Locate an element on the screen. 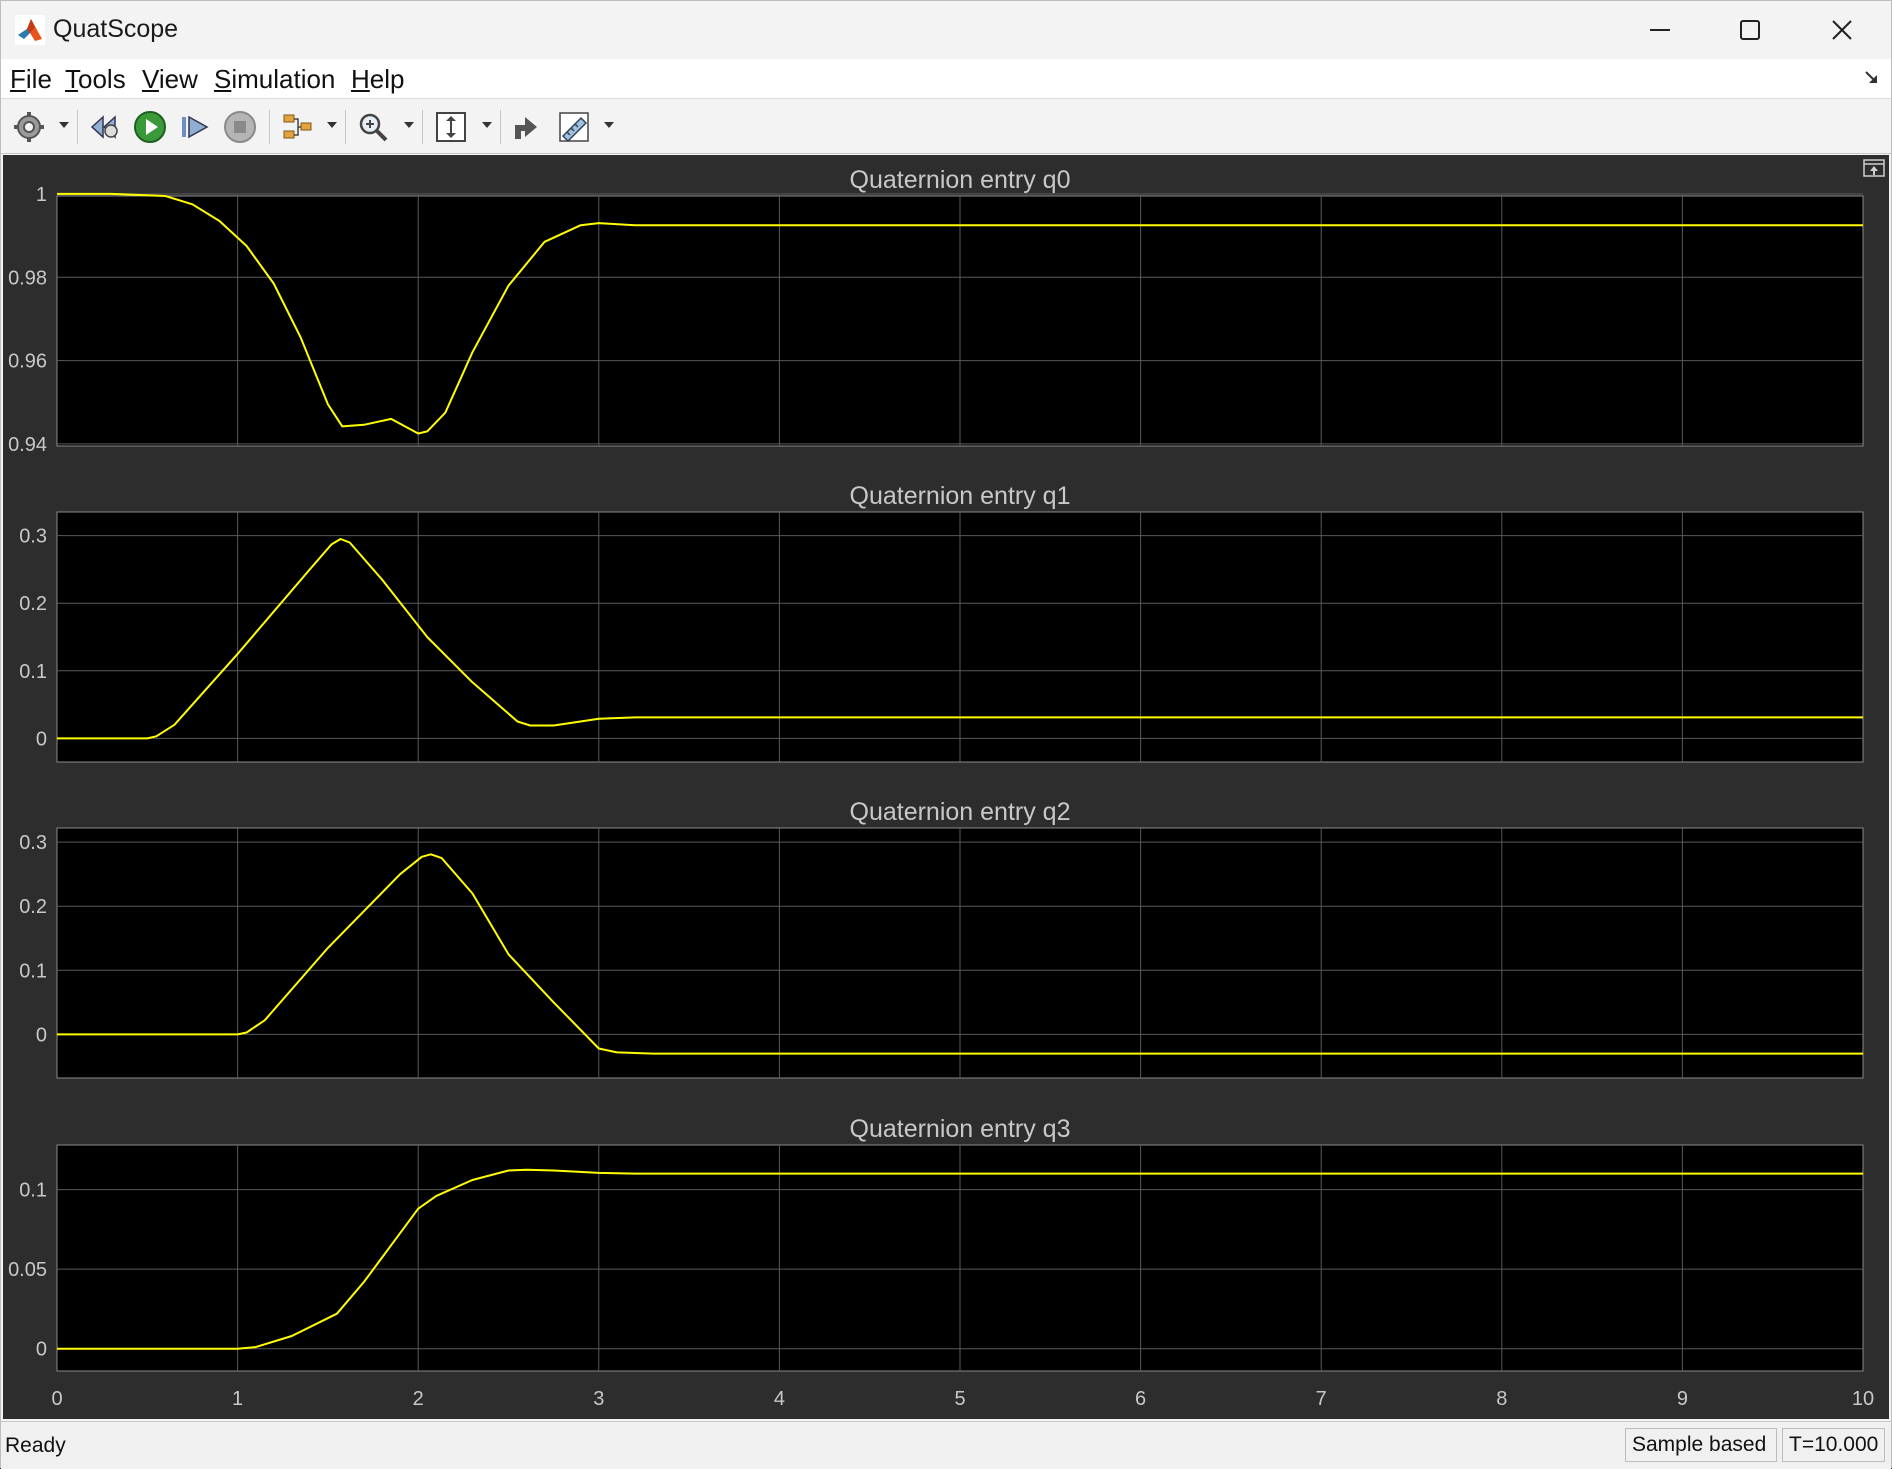 This screenshot has height=1469, width=1892. run-icon is located at coordinates (150, 127).